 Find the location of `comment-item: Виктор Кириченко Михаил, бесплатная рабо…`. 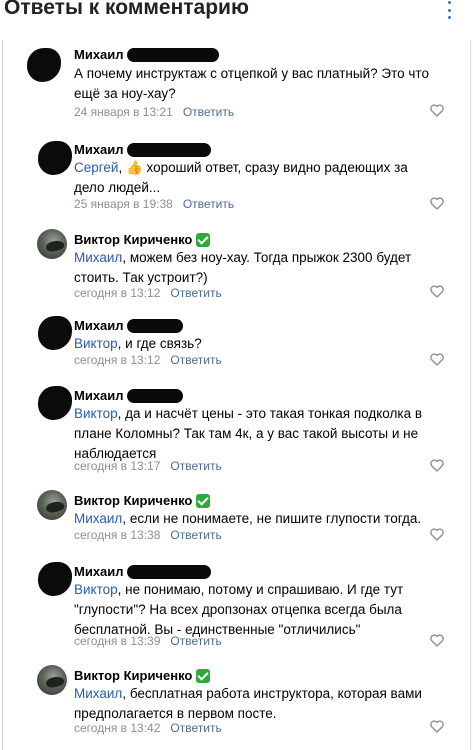

comment-item: Виктор Кириченко Михаил, бесплатная рабо… is located at coordinates (236, 705).